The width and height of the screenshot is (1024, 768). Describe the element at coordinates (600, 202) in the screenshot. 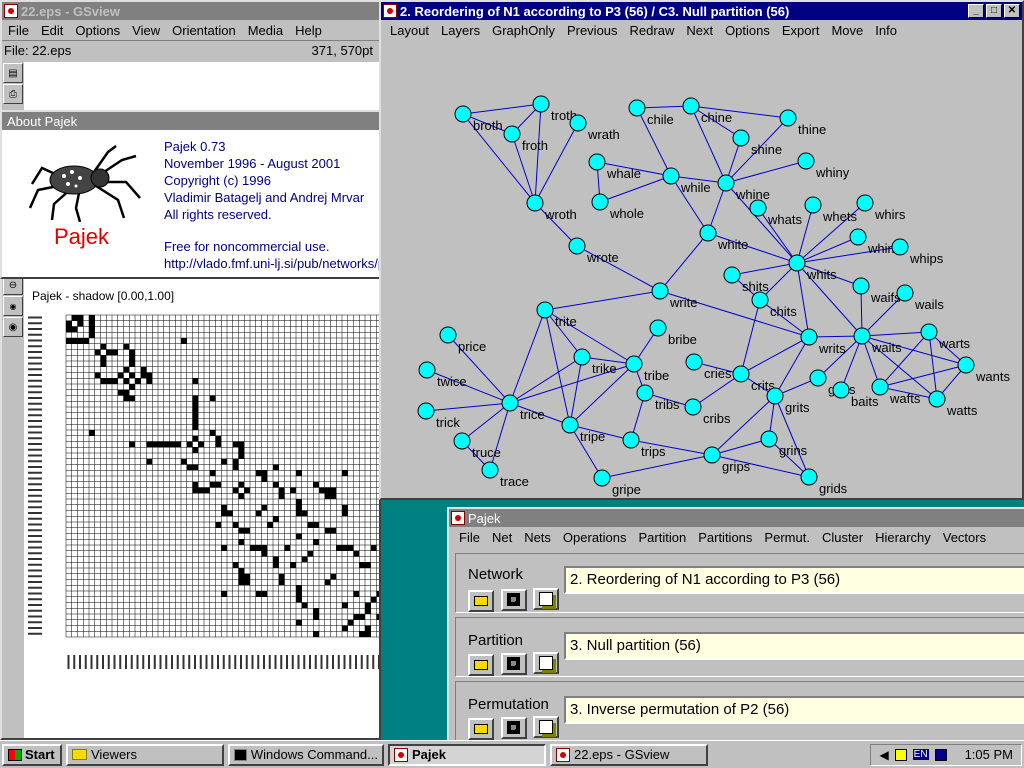

I see `node-whole` at that location.